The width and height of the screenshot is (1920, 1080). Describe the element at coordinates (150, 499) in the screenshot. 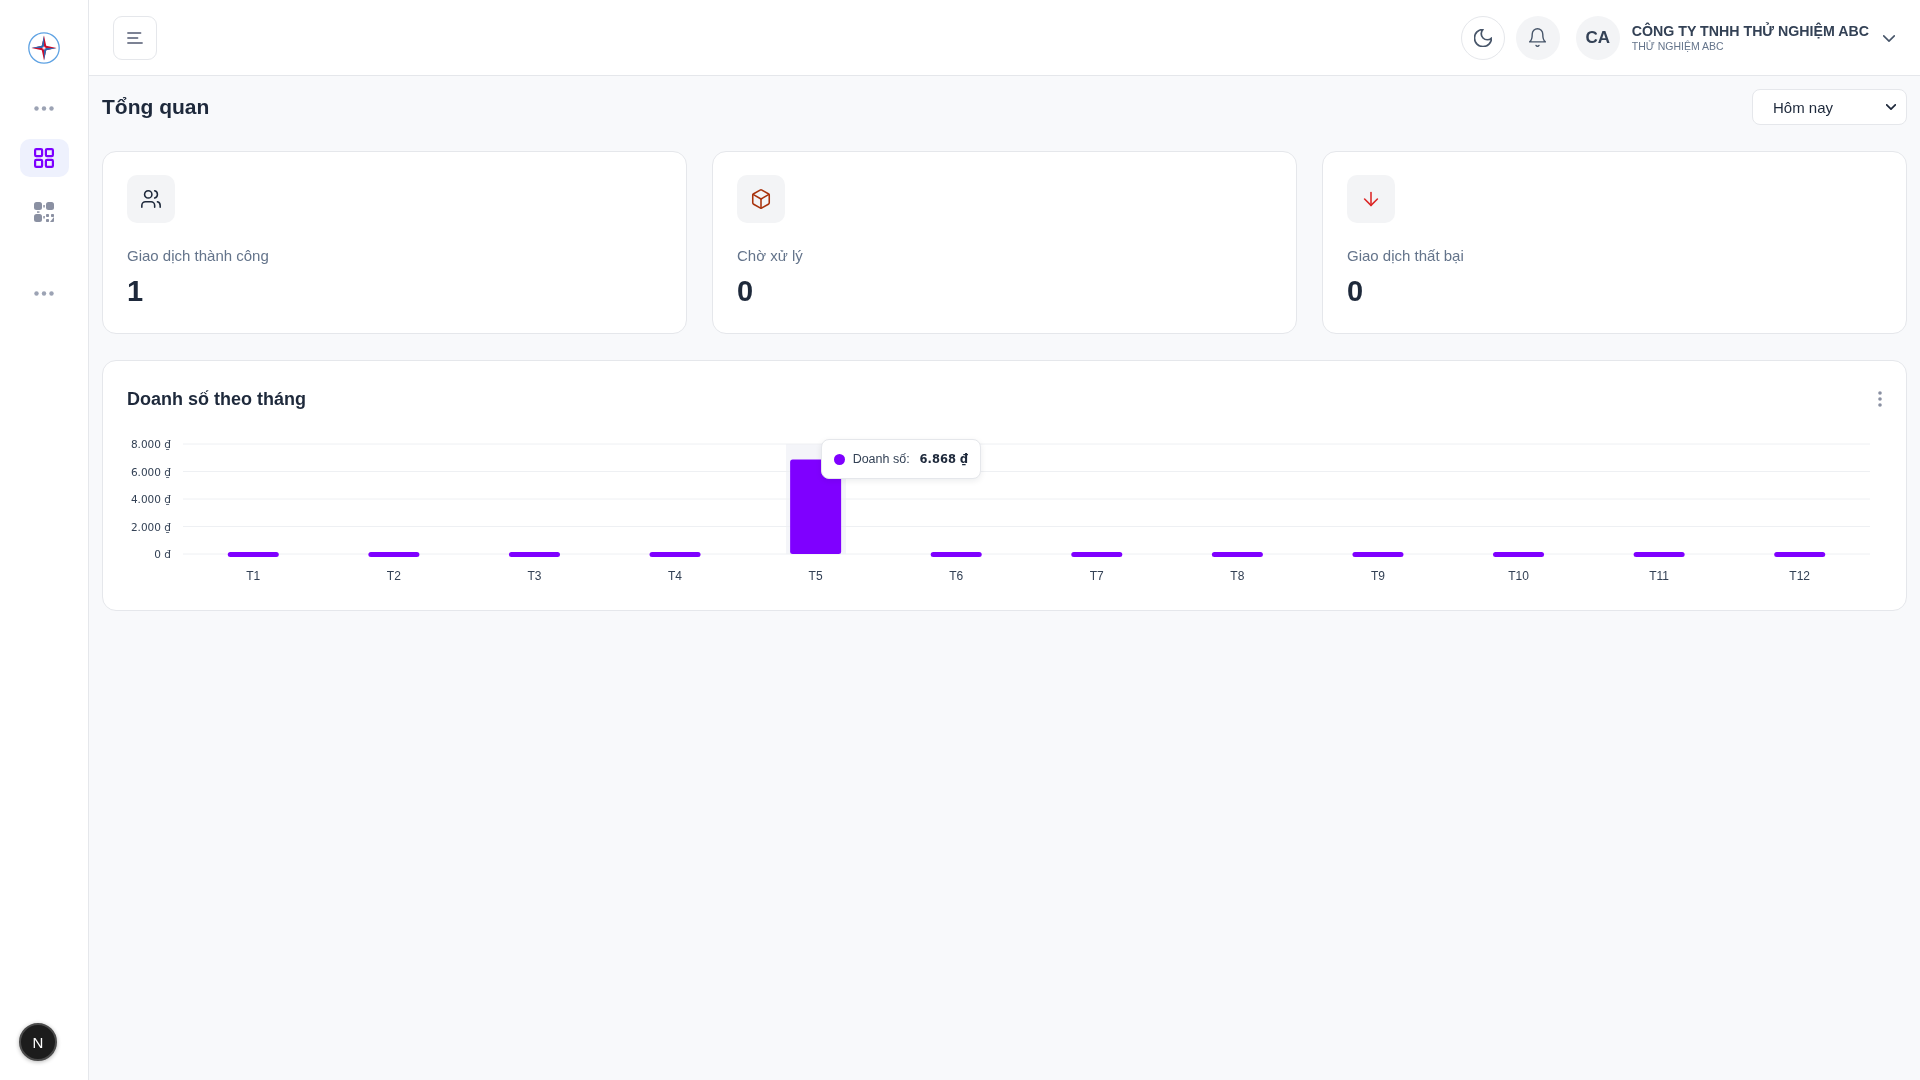

I see `axis-label: 4.000 ₫` at that location.